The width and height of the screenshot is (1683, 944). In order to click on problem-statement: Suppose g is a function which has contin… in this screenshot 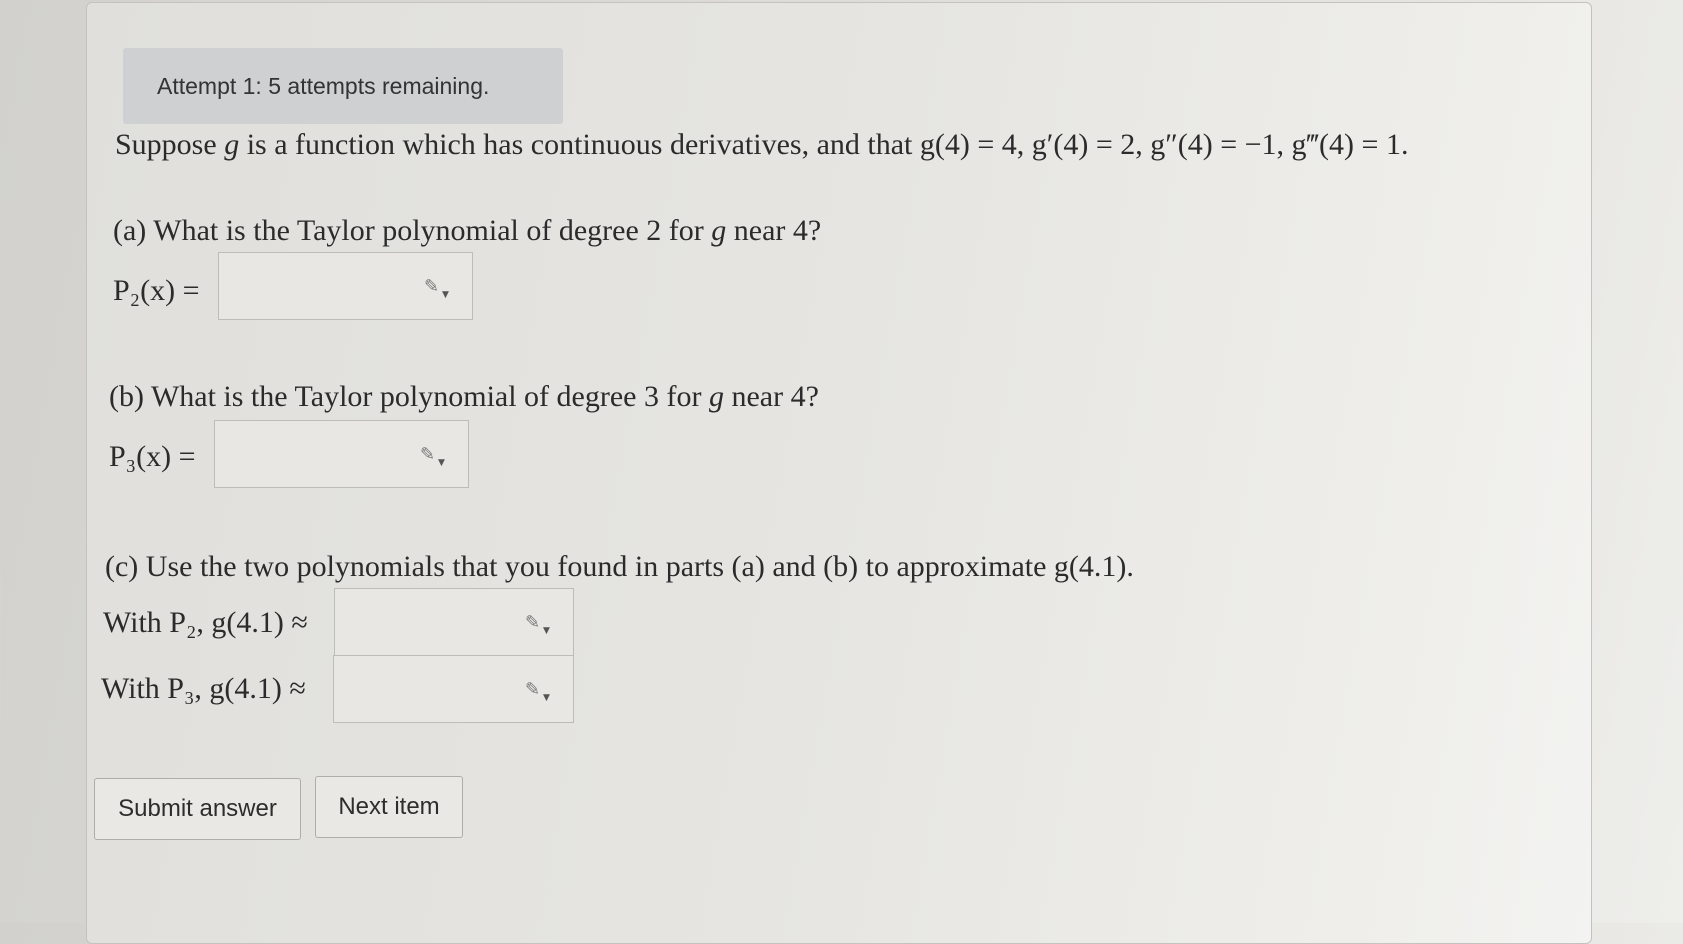, I will do `click(762, 144)`.